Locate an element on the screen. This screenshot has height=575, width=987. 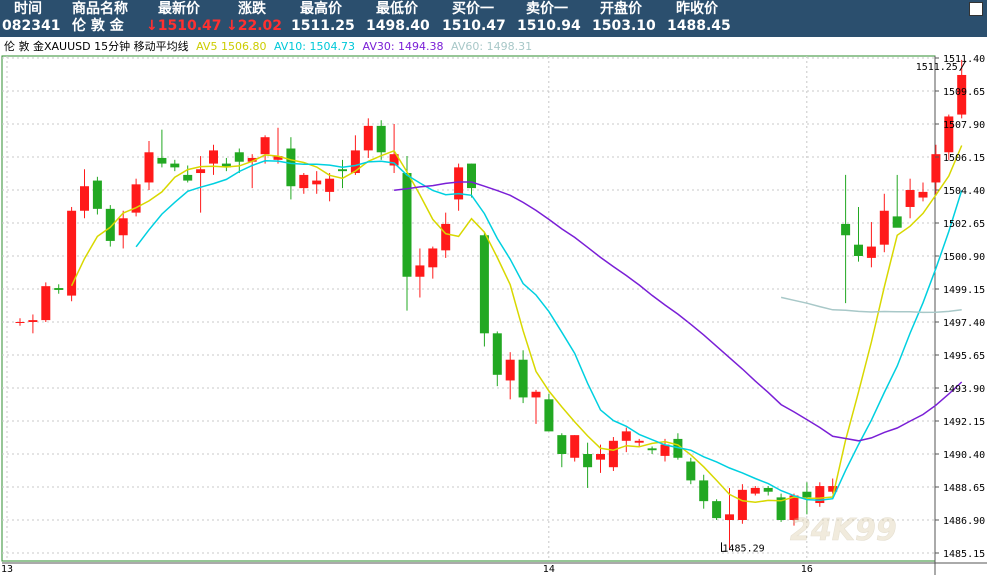
y-tick-label: 1506.15 is located at coordinates (964, 158).